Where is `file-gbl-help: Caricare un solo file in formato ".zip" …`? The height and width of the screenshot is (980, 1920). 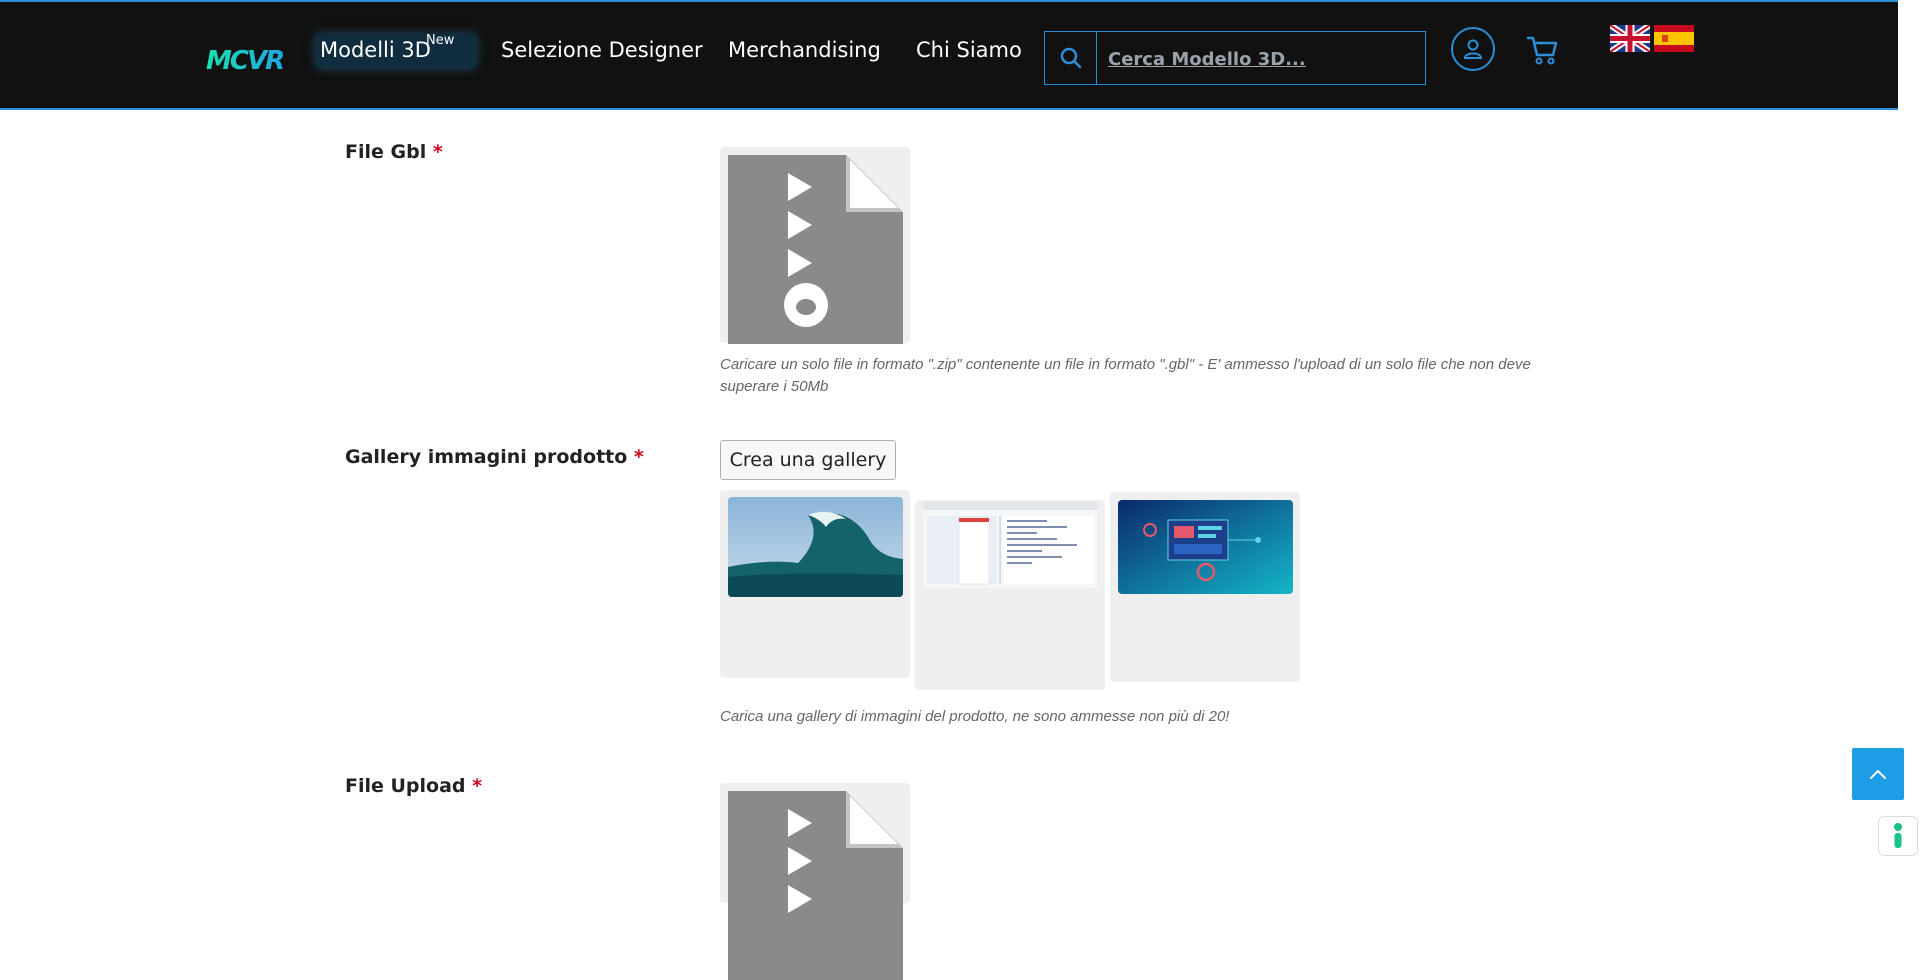
file-gbl-help: Caricare un solo file in formato ".zip" … is located at coordinates (1125, 375).